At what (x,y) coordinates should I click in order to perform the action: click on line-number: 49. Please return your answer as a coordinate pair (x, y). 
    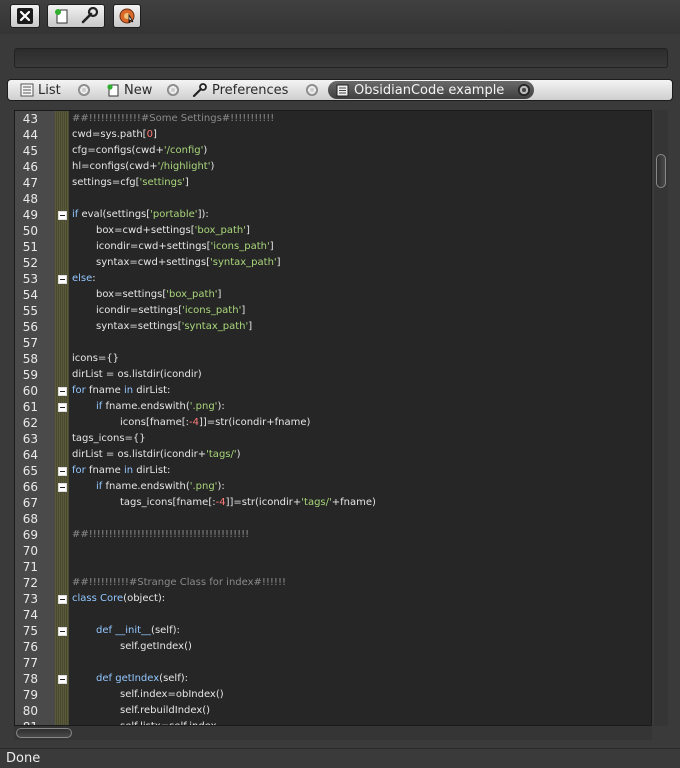
    Looking at the image, I should click on (30, 215).